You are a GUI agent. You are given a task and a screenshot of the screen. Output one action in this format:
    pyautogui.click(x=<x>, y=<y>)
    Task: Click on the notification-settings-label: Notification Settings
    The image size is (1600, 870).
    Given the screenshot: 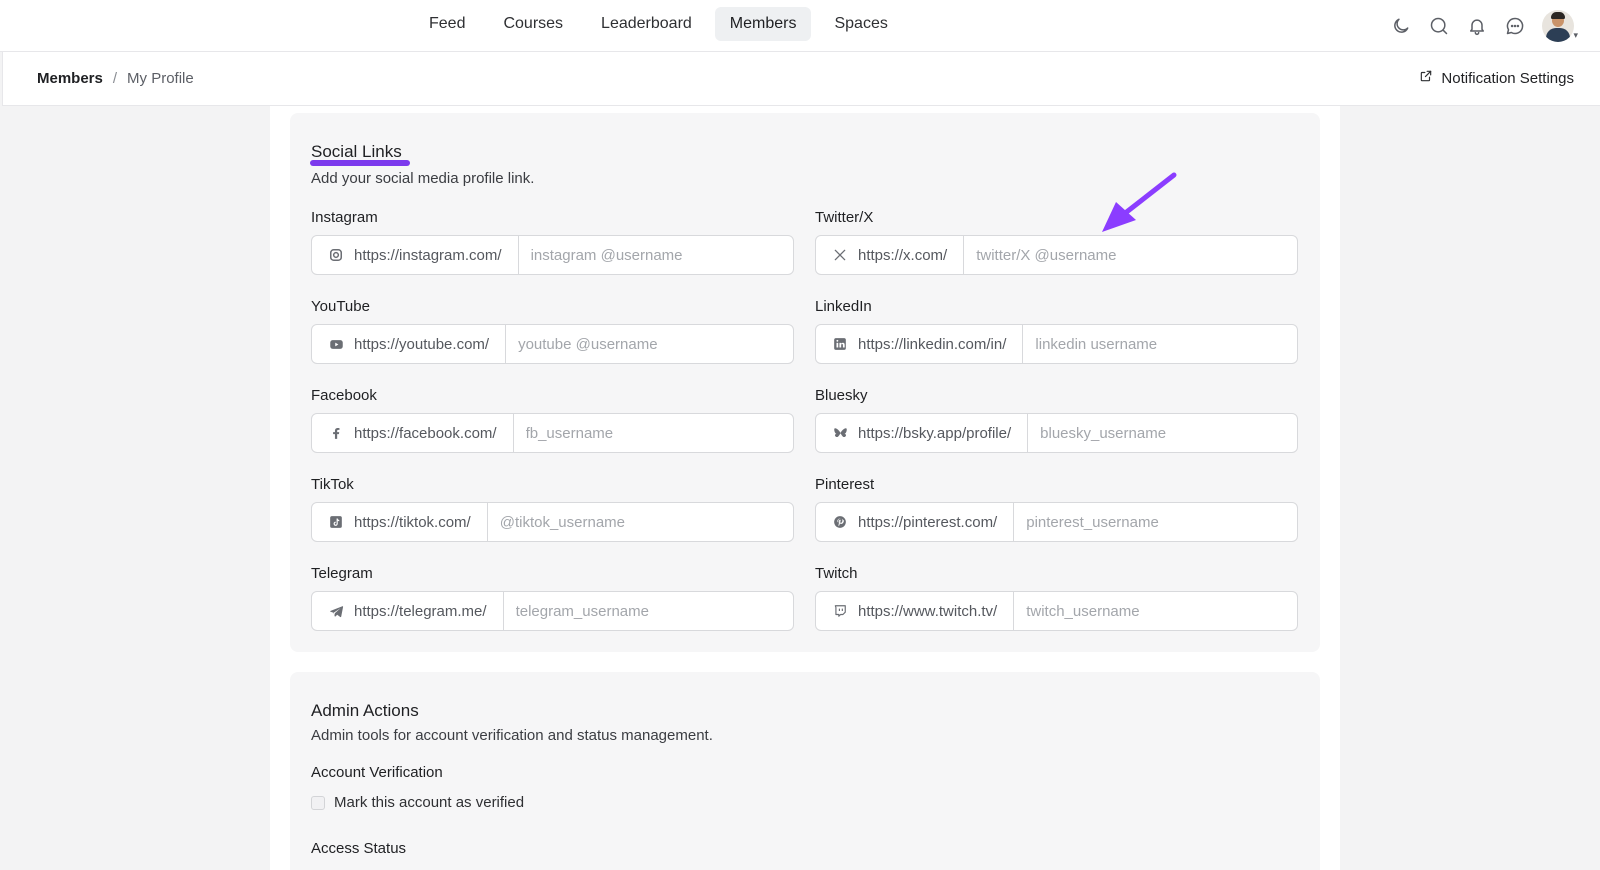 What is the action you would take?
    pyautogui.click(x=1507, y=78)
    